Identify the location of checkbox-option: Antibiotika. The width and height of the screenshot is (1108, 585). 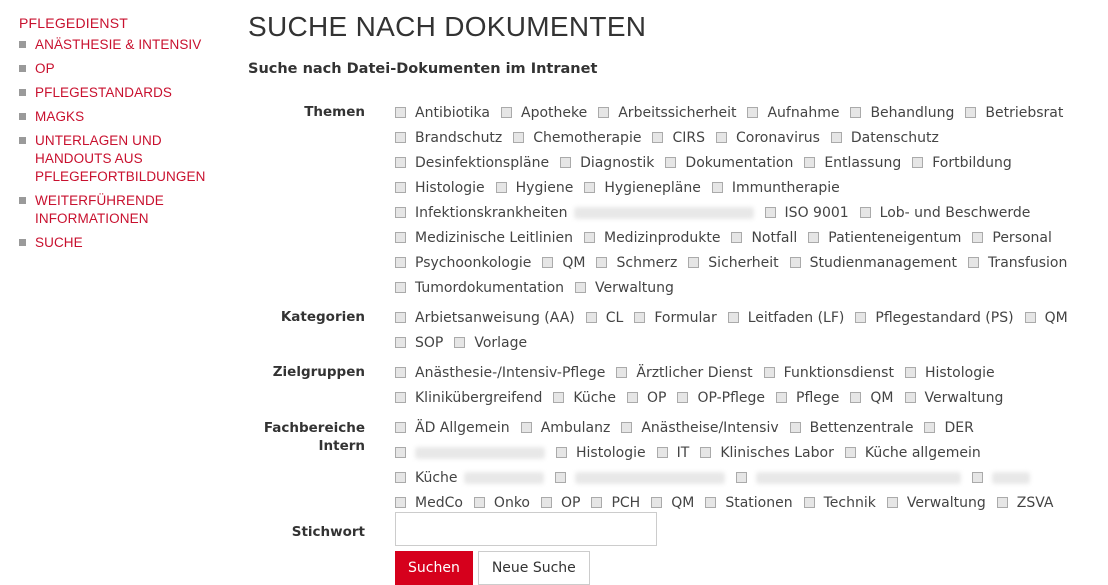
(442, 112).